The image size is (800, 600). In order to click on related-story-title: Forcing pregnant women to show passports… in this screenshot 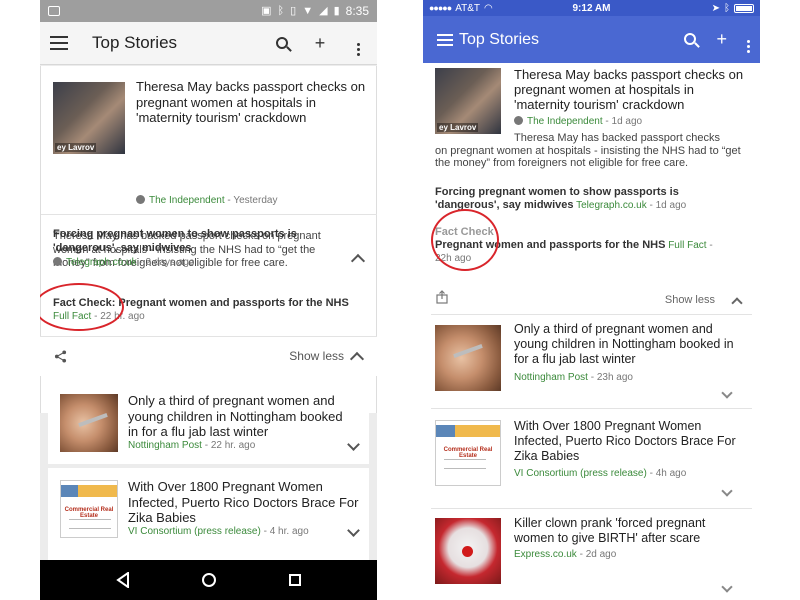, I will do `click(208, 241)`.